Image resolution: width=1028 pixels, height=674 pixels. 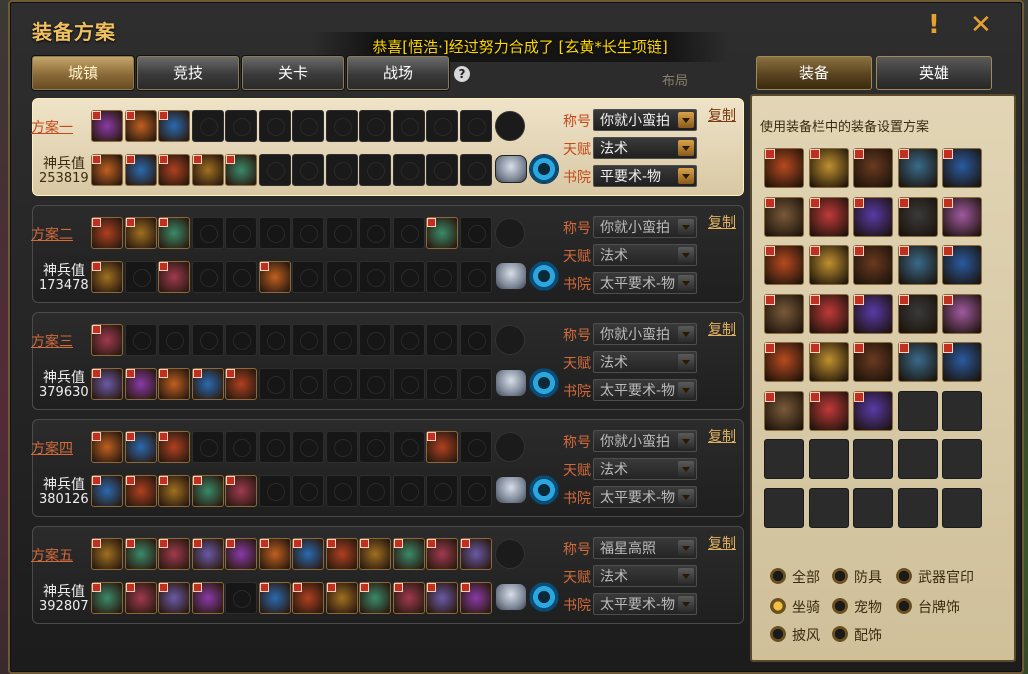 I want to click on plan-card: 方案二 神兵值 173478 称号 你就小蛮拍 天赋 法术 书院 太平要术-物 复制, so click(x=387, y=254).